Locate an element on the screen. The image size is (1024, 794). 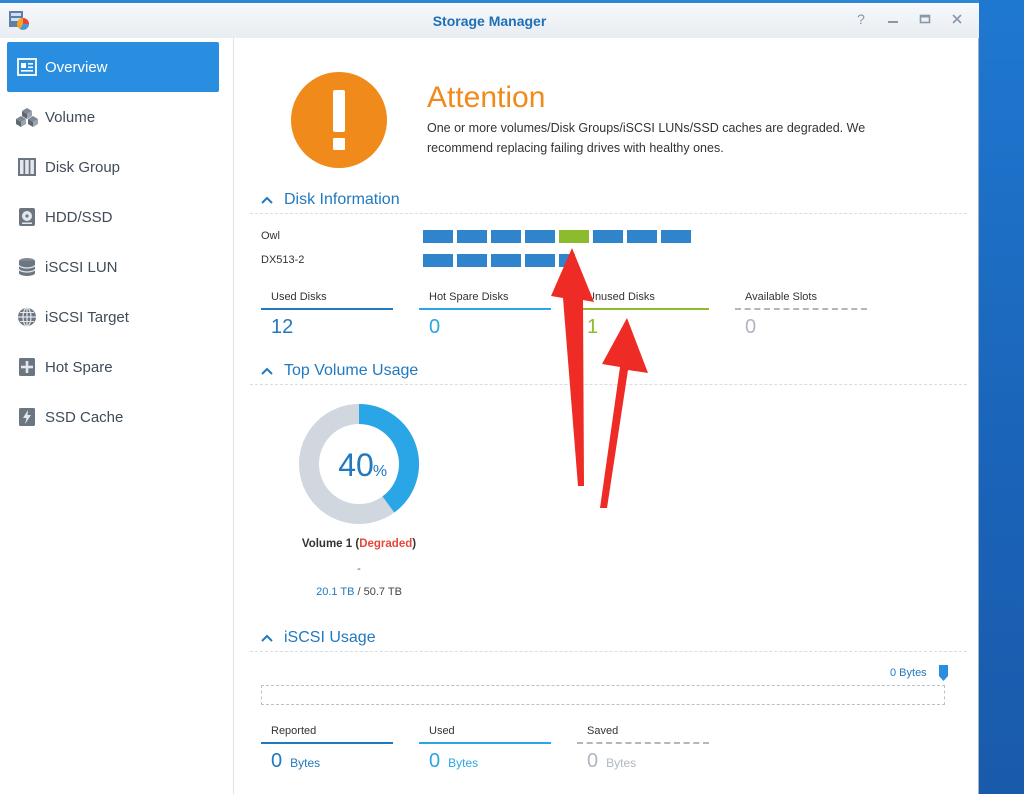
sidebar-item-iscsi-lun: iSCSI LUN is located at coordinates (113, 267).